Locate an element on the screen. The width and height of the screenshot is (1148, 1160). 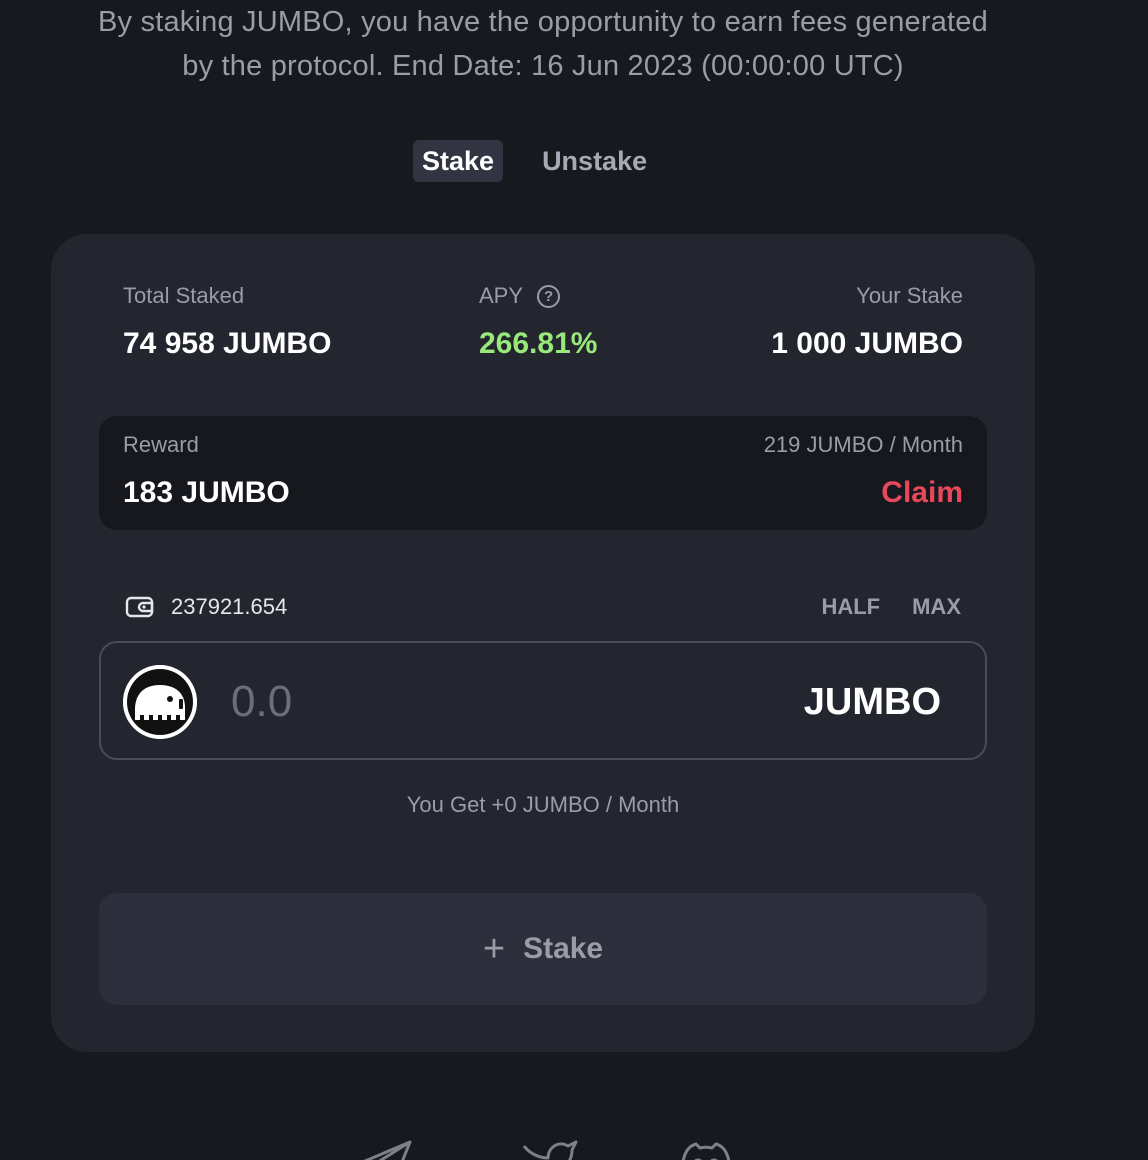
your-stake-stat: Your Stake 1 000 JUMBO is located at coordinates (867, 323).